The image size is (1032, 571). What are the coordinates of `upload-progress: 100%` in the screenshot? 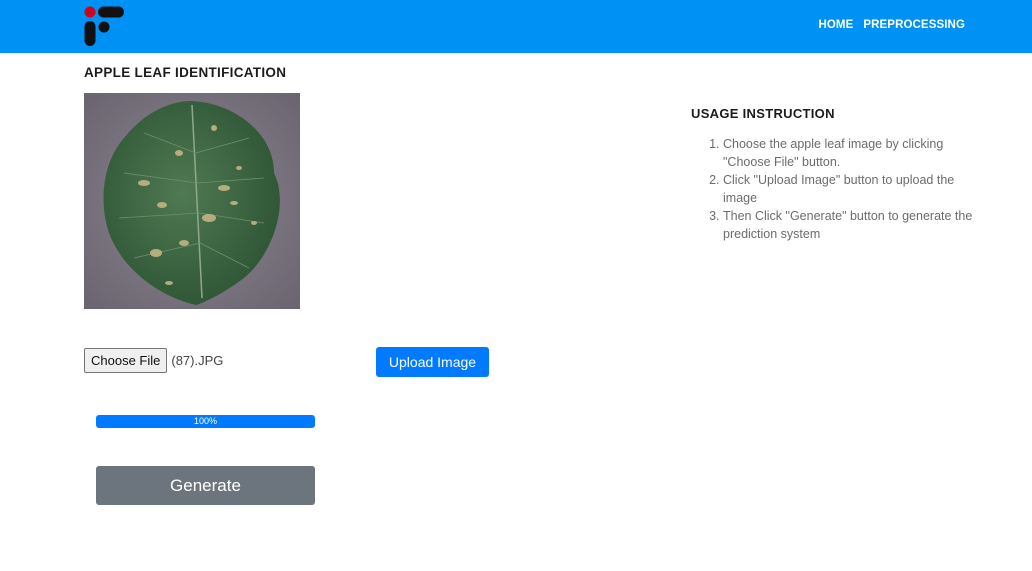 It's located at (205, 421).